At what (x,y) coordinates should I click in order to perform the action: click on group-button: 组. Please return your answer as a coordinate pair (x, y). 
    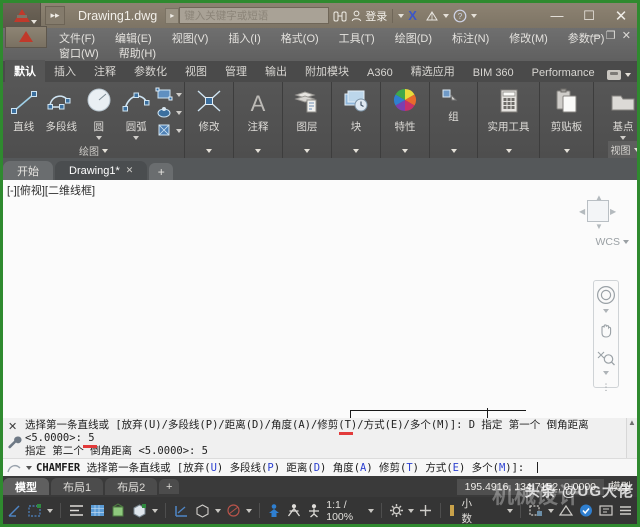
    Looking at the image, I should click on (453, 104).